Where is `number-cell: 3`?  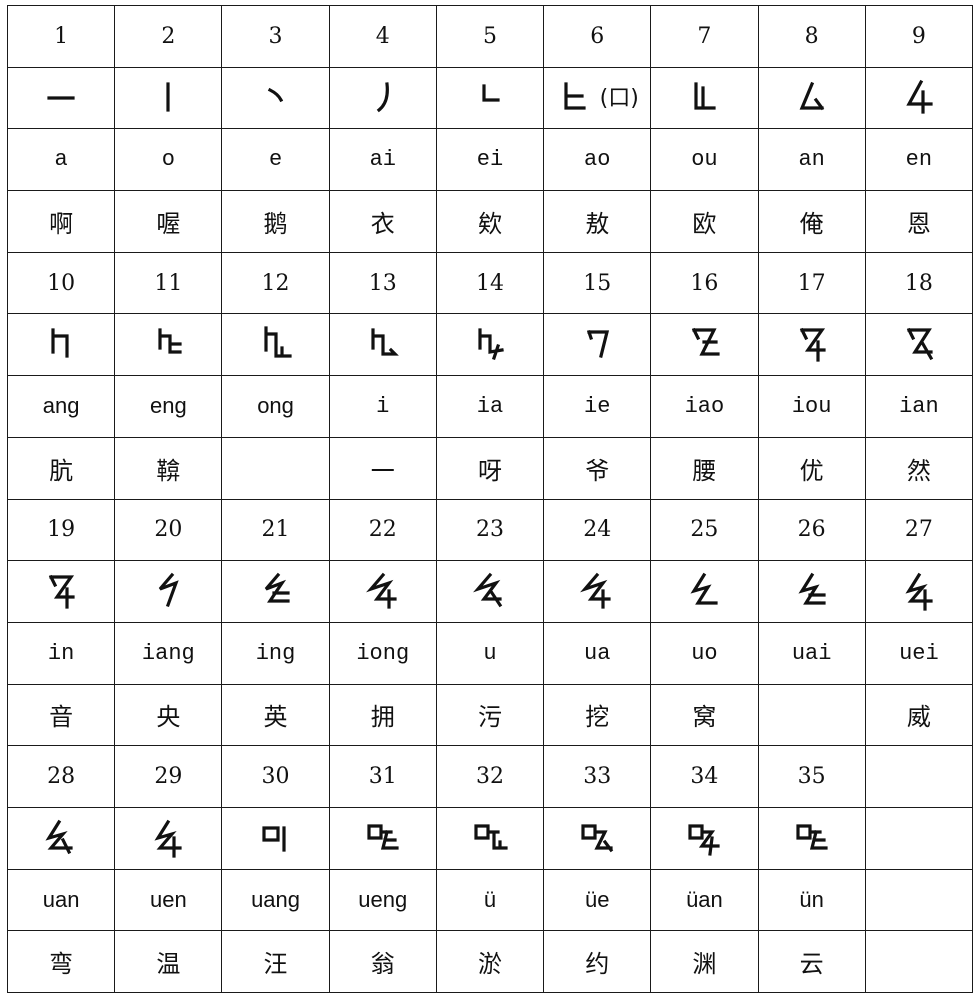
number-cell: 3 is located at coordinates (275, 36).